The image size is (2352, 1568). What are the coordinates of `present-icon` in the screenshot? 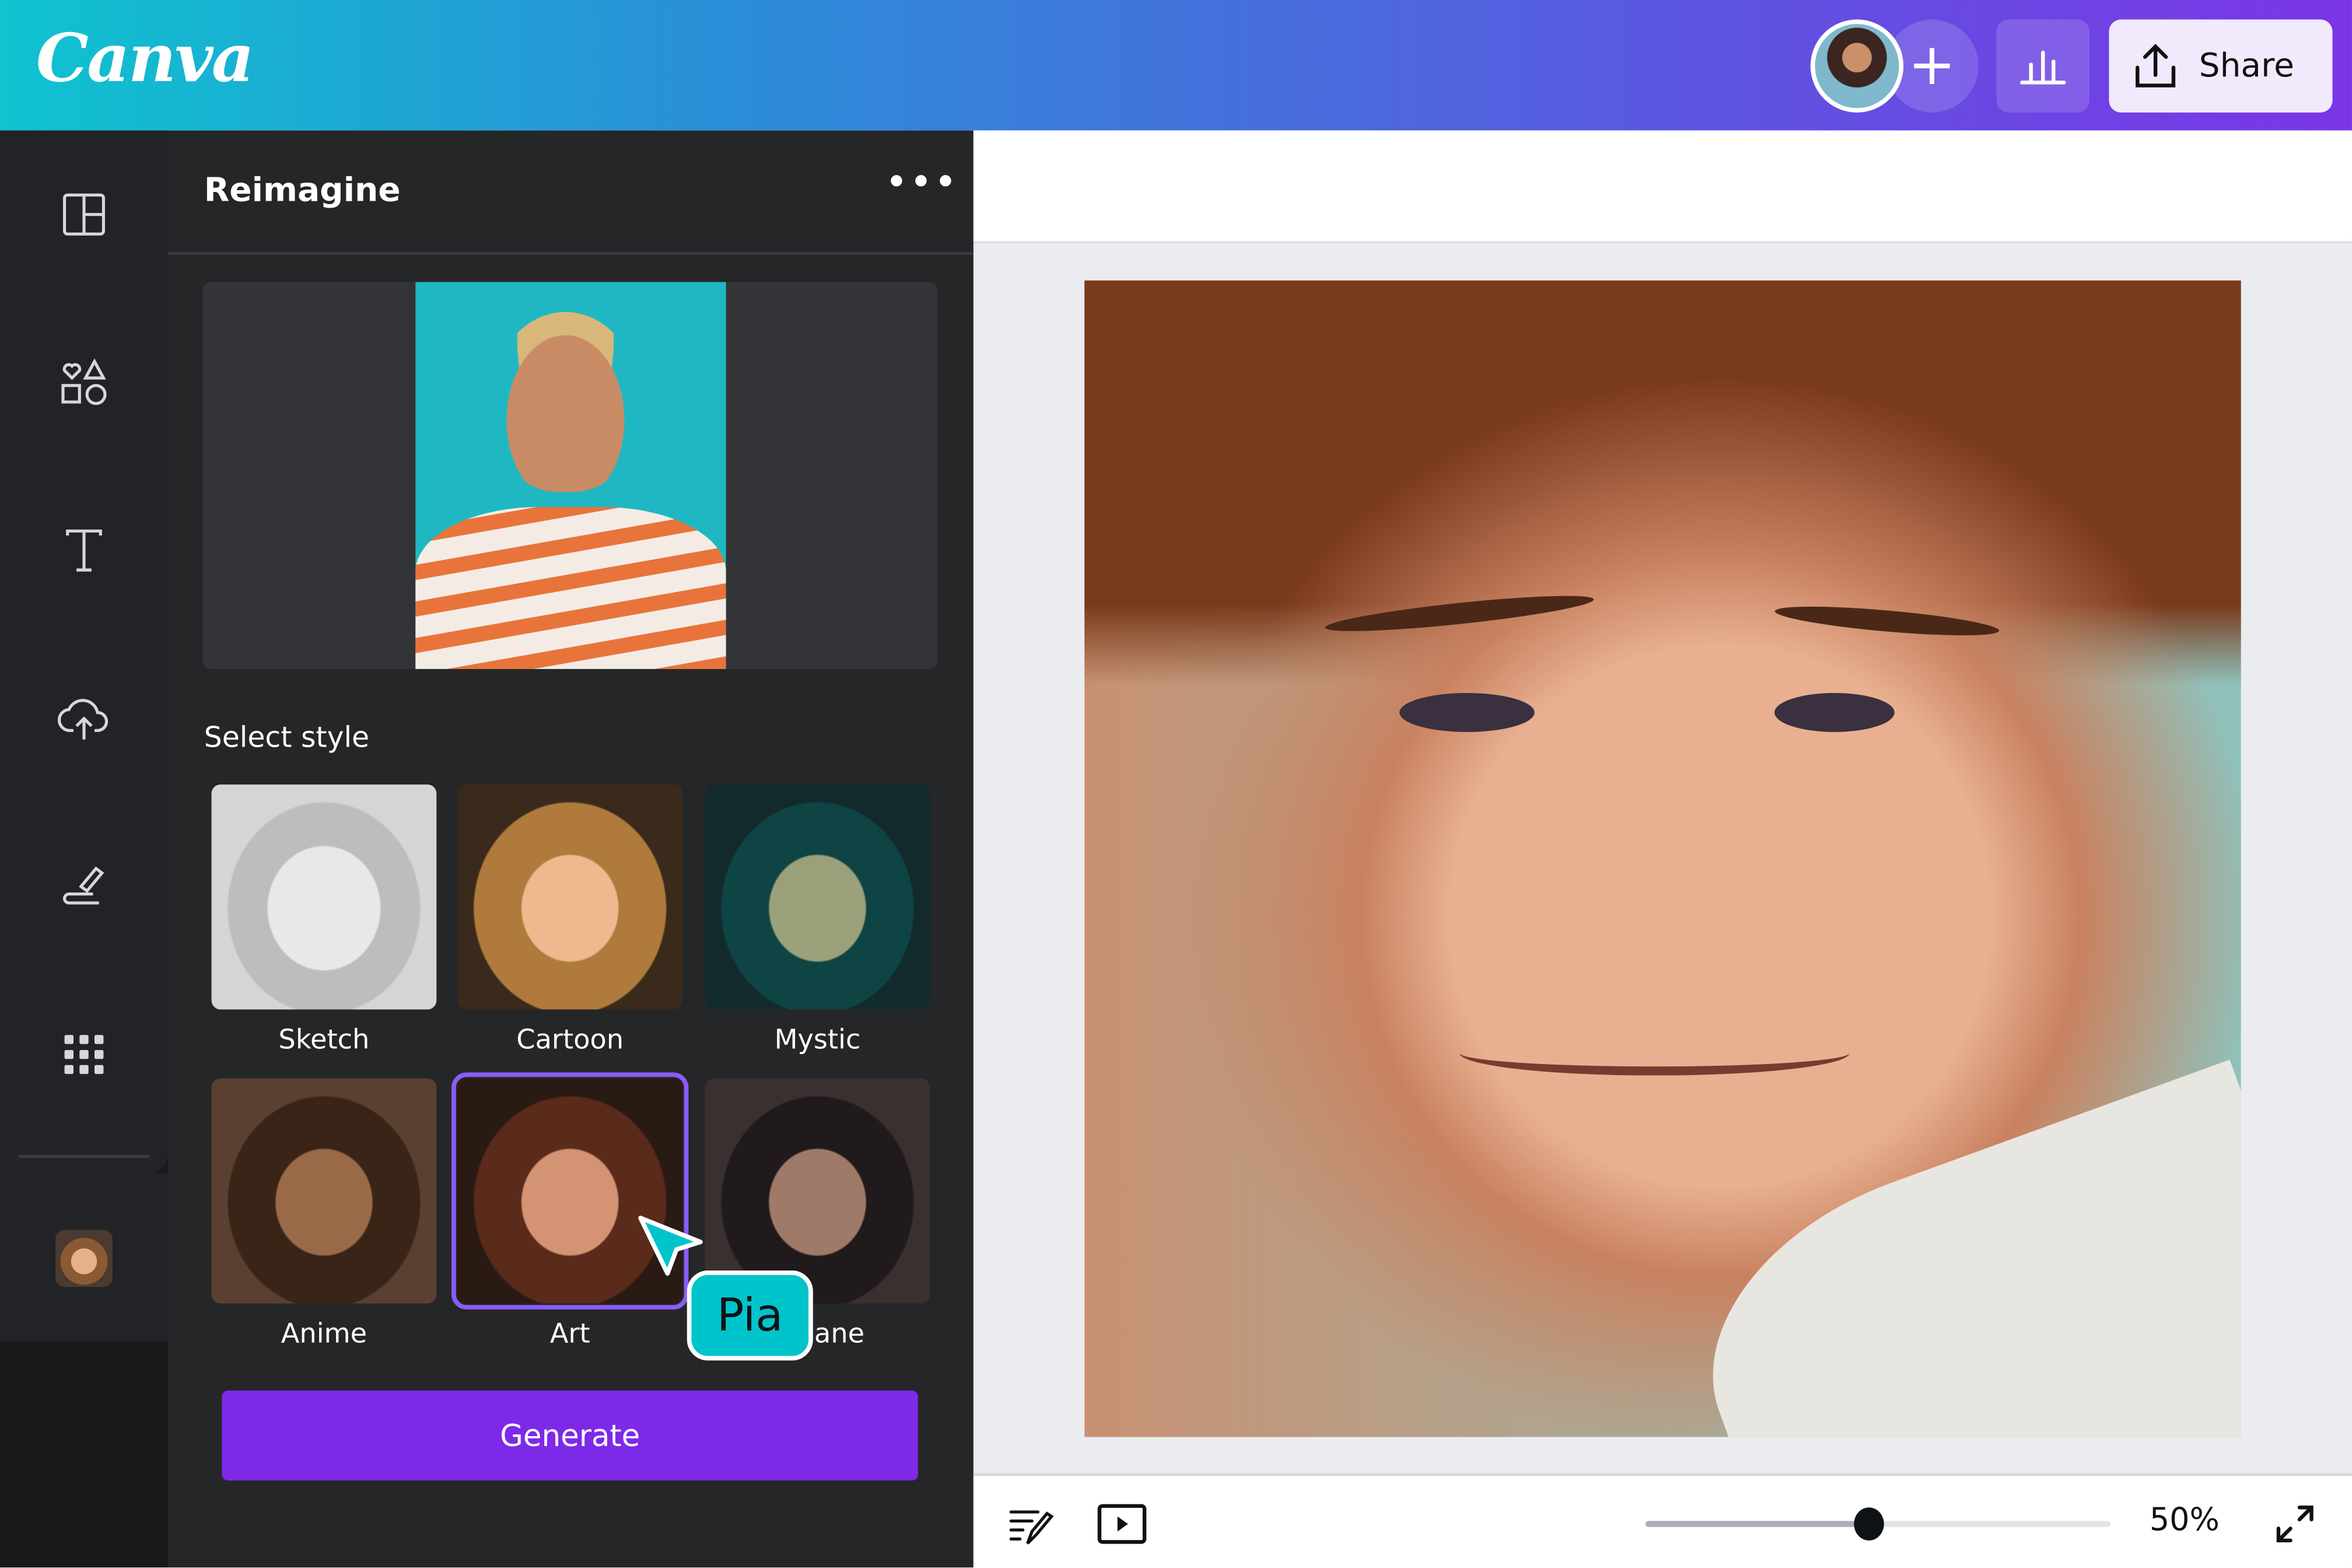 It's located at (1122, 1524).